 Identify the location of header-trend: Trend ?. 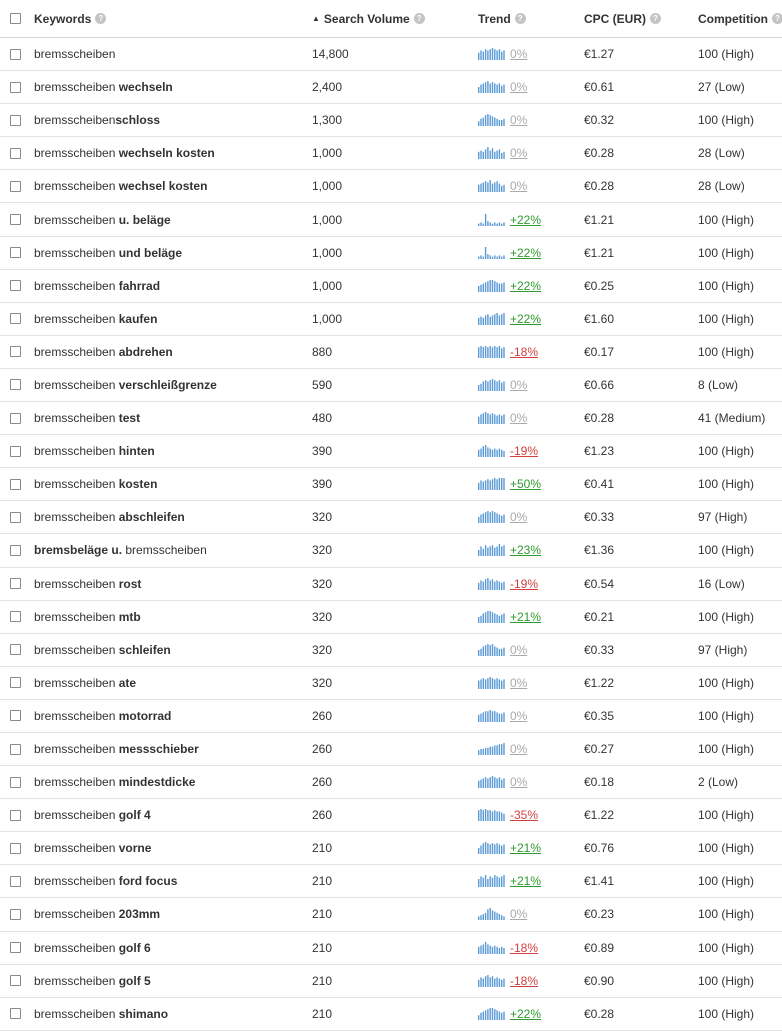
(502, 18).